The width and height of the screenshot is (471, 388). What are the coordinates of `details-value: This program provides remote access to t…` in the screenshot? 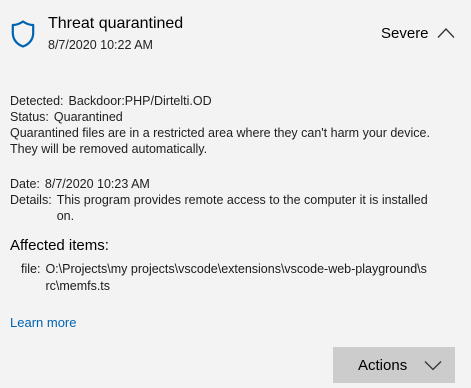 It's located at (242, 208).